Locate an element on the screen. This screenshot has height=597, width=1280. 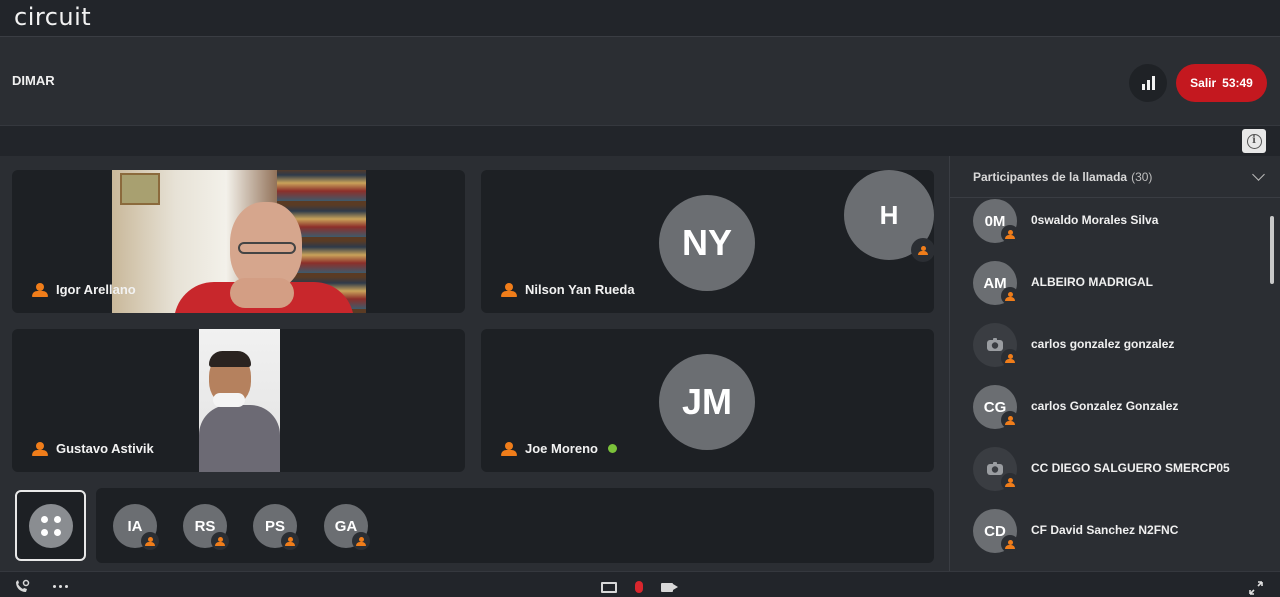
participants-title: Participantes de la llamada is located at coordinates (1050, 176).